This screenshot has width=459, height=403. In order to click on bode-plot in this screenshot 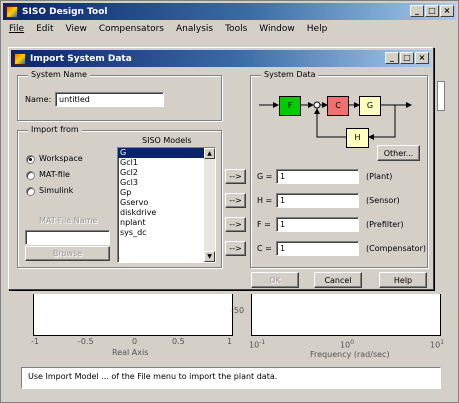, I will do `click(346, 315)`.